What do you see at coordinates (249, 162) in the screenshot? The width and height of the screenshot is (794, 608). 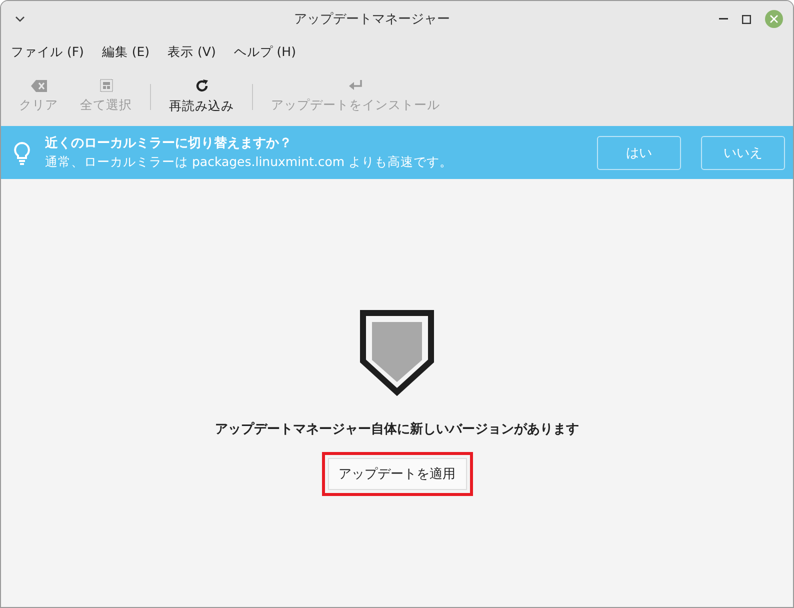 I see `info-message: 通常、ローカルミラーは packages.linuxmint.com よりも高速です。` at bounding box center [249, 162].